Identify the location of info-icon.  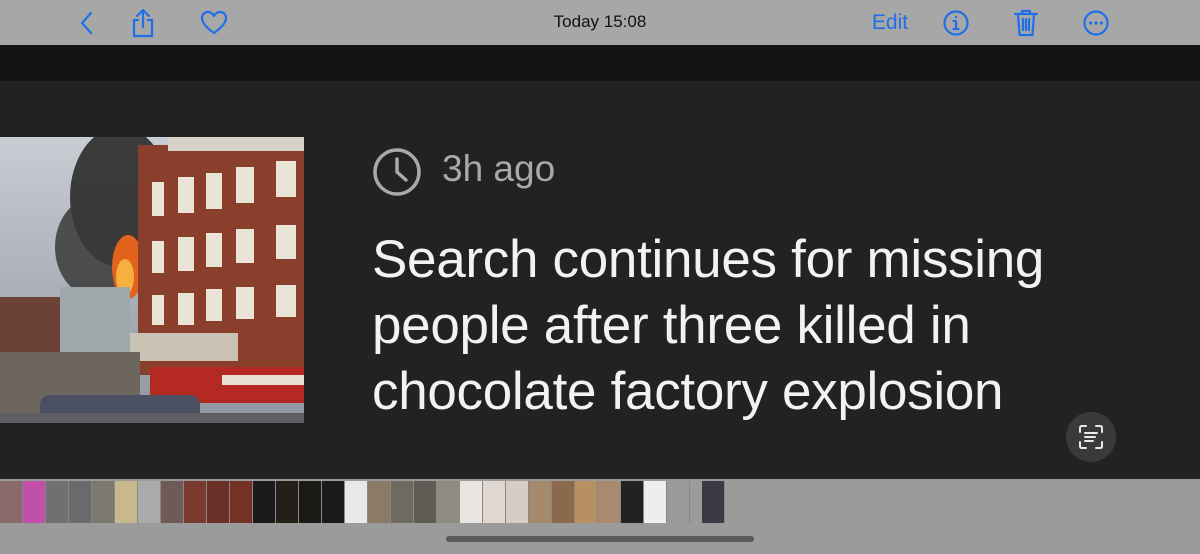
(956, 23).